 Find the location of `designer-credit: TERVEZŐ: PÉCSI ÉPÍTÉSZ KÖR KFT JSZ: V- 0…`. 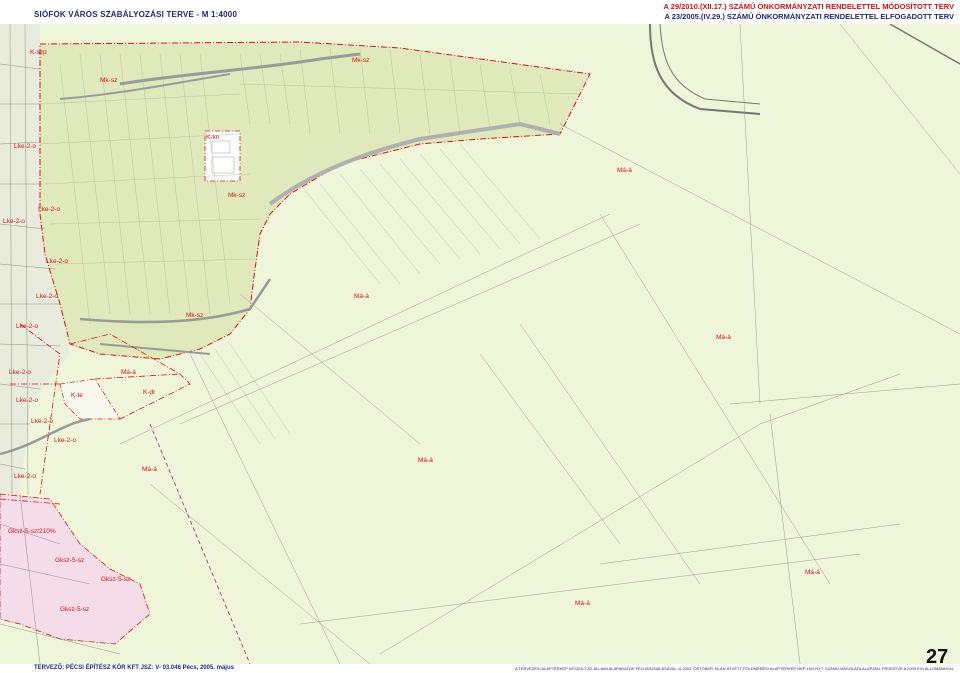

designer-credit: TERVEZŐ: PÉCSI ÉPÍTÉSZ KÖR KFT JSZ: V- 0… is located at coordinates (134, 668).